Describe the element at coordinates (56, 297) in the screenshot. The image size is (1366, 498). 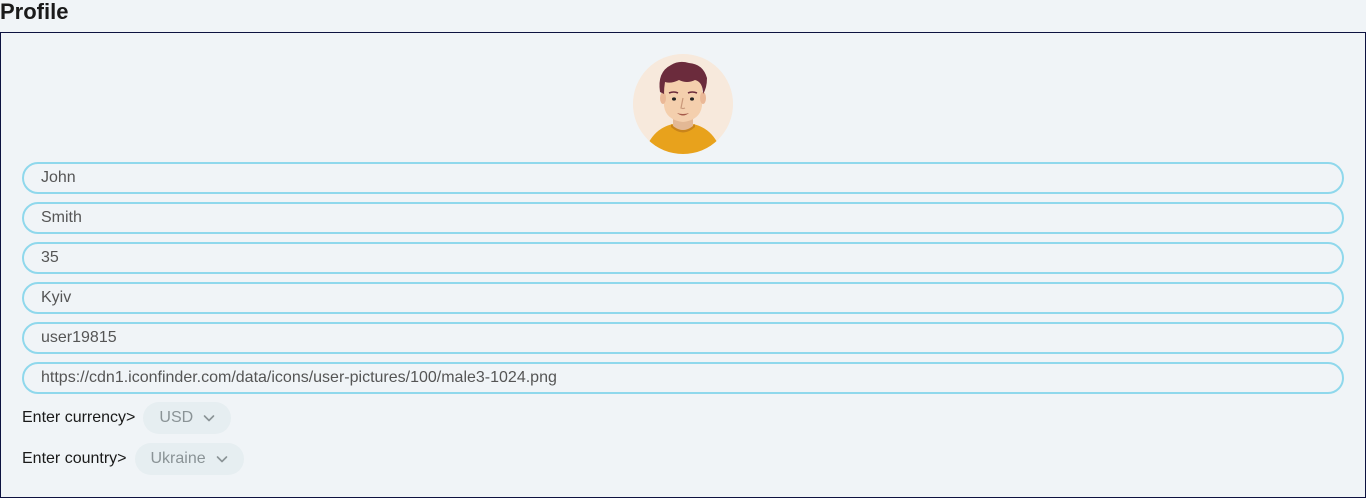
I see `city-value: Kyiv` at that location.